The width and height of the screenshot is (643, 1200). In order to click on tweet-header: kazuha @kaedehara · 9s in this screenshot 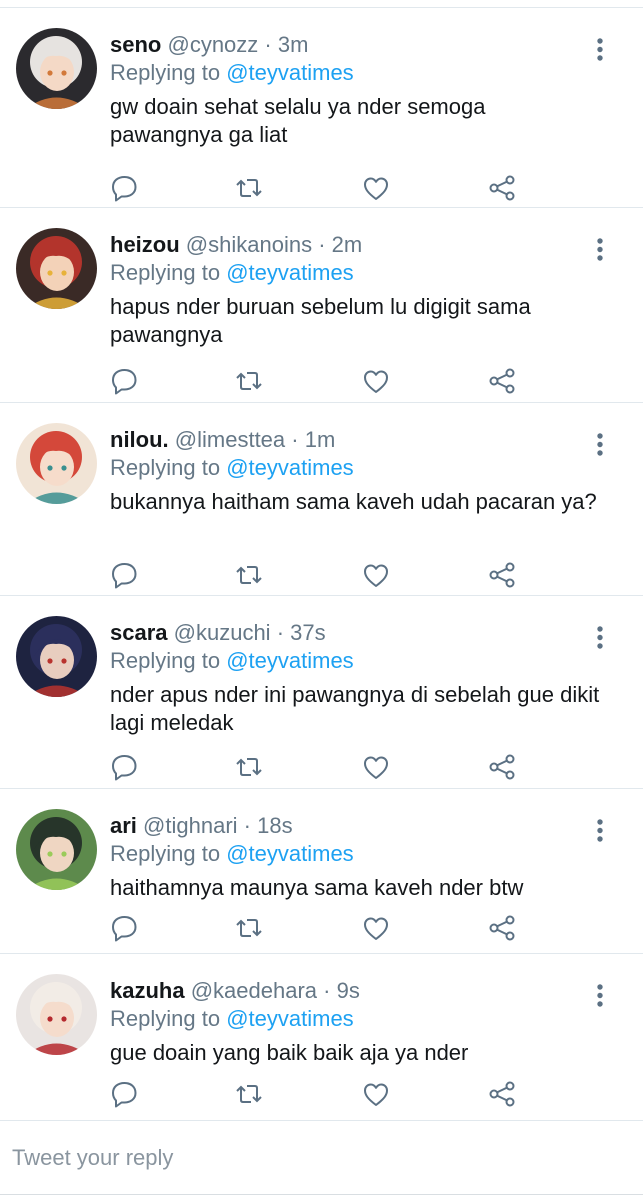, I will do `click(235, 991)`.